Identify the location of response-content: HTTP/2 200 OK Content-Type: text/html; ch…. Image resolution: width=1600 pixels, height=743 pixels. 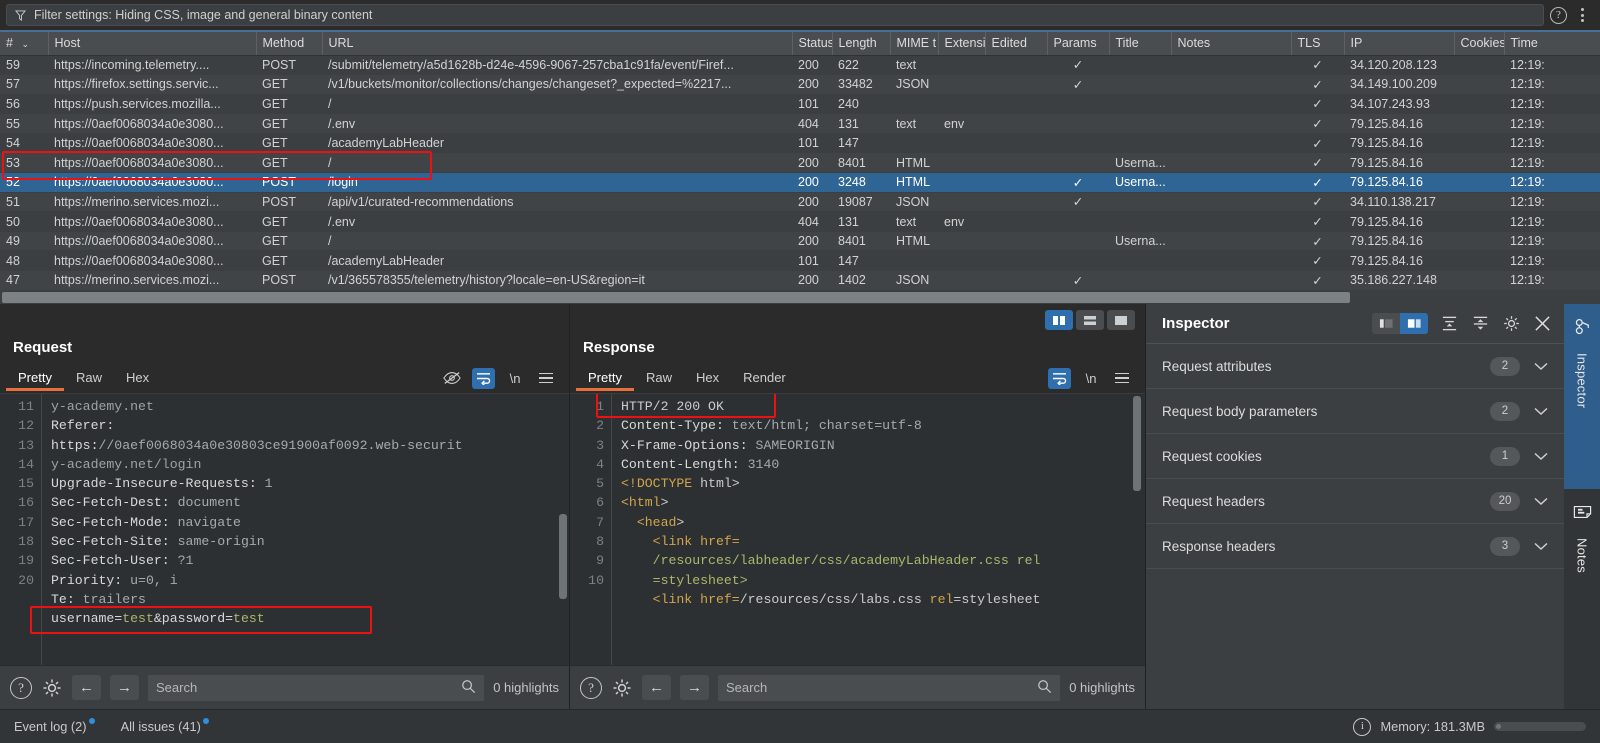
(878, 529).